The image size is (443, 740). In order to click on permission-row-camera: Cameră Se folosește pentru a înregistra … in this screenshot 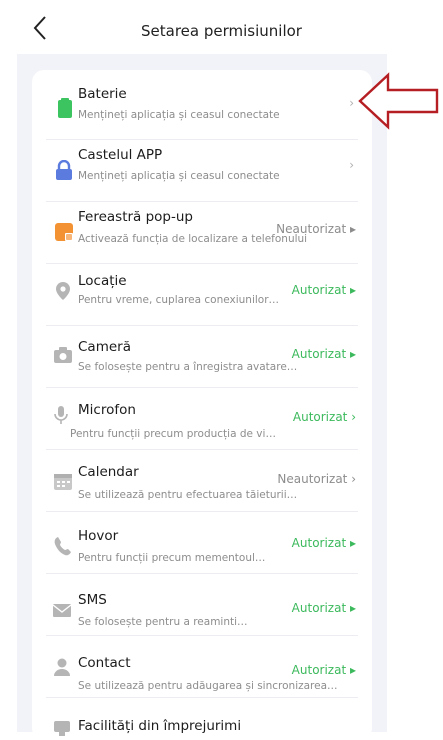, I will do `click(202, 357)`.